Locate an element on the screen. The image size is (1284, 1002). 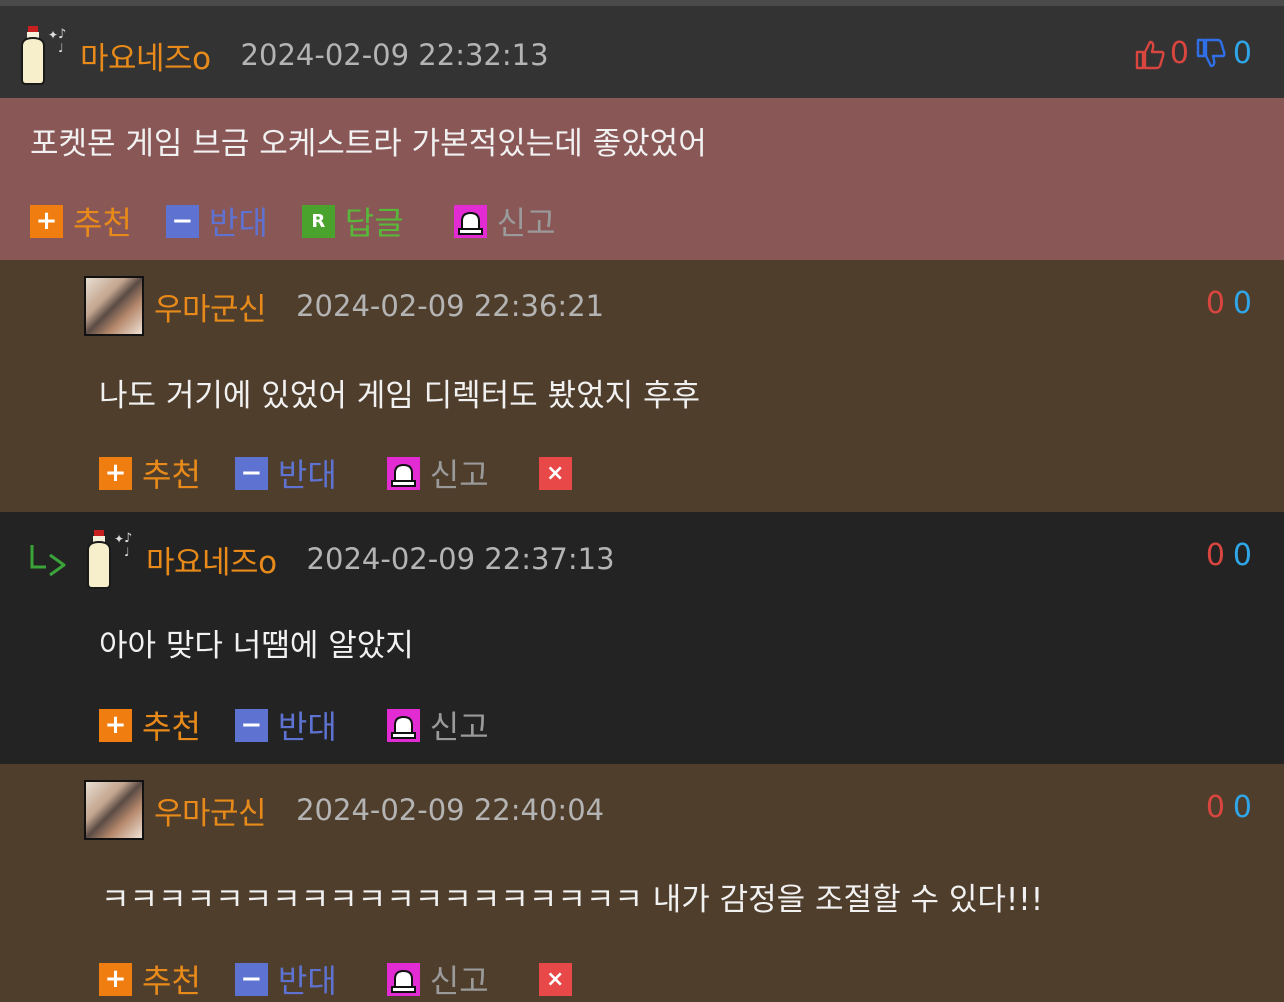
reply-arrow-icon is located at coordinates (48, 561).